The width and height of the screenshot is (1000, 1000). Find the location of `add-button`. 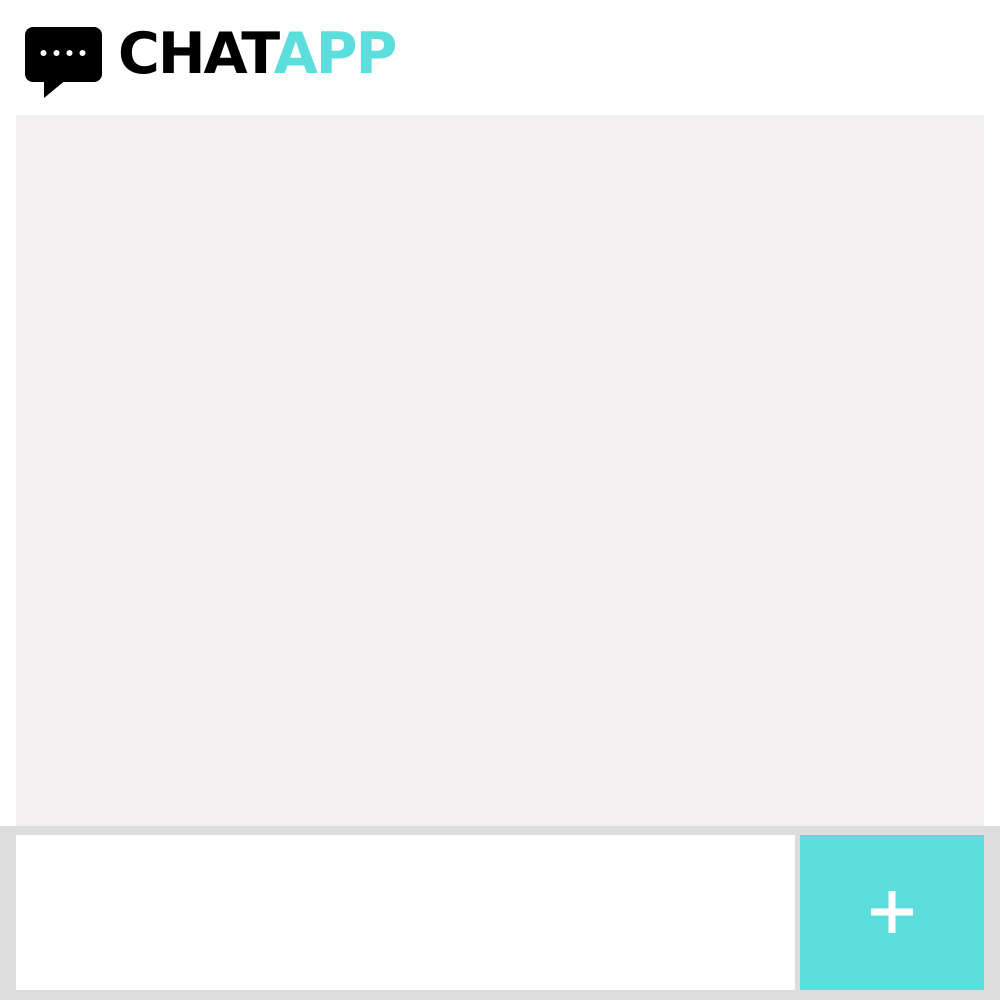

add-button is located at coordinates (892, 912).